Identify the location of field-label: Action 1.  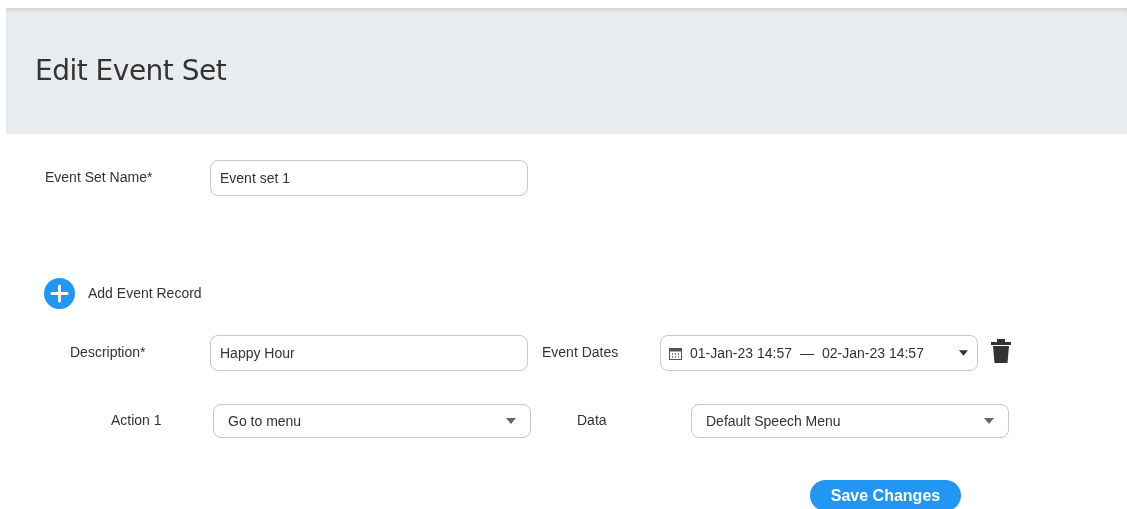
(137, 420).